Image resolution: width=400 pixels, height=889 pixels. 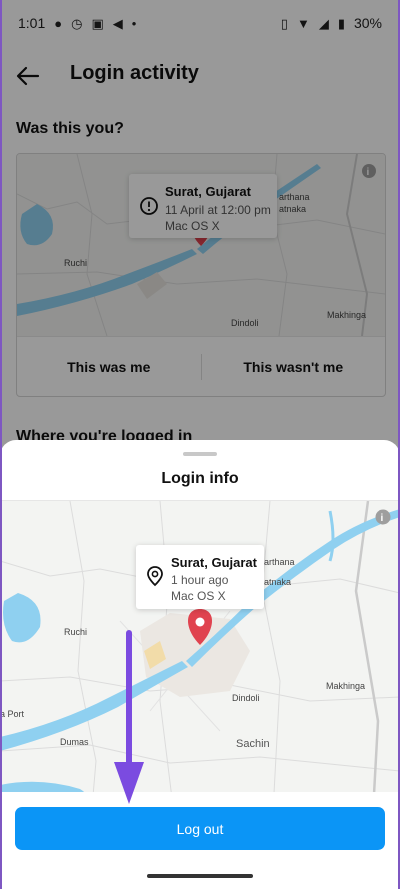 I want to click on sheet-location-popup: Surat, Gujarat 1 hour ago Mac OS X, so click(x=200, y=577).